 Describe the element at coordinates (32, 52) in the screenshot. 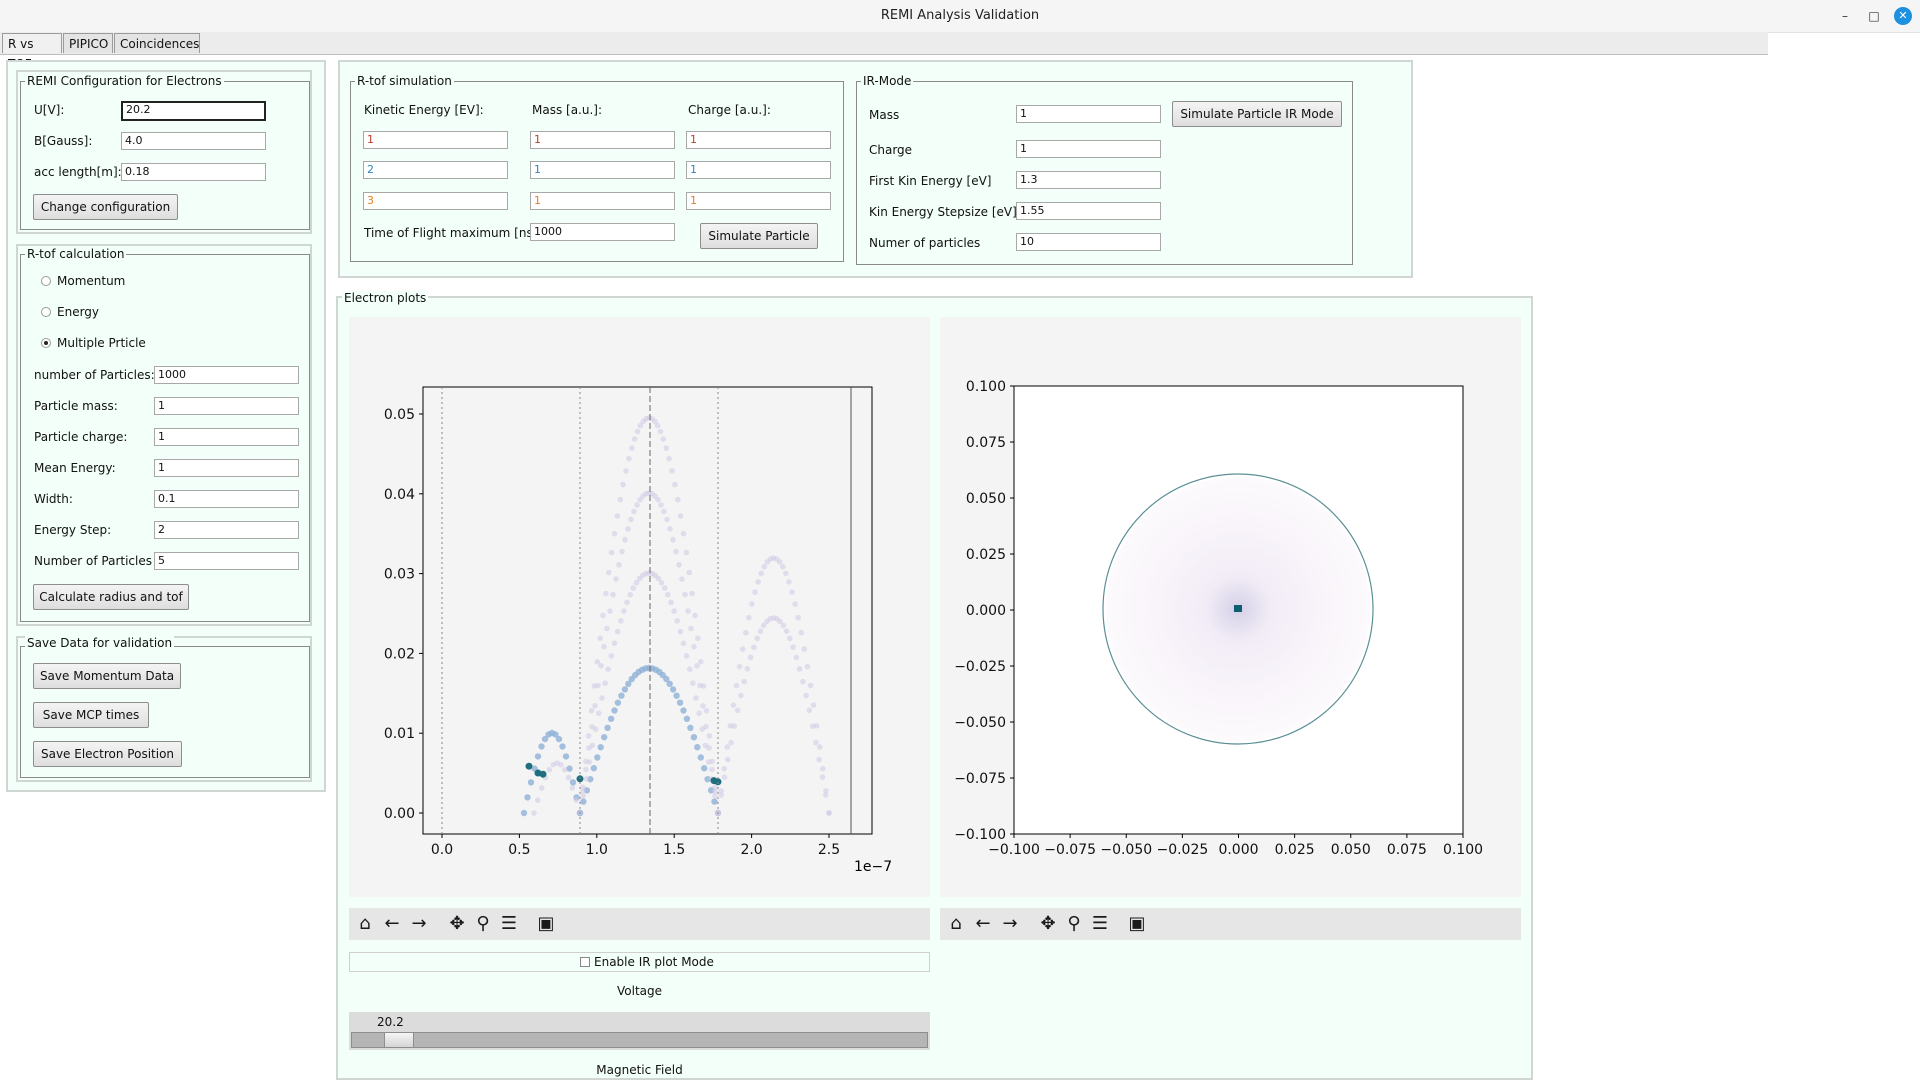

I see `tab-r-vs-tof: R vs TOF` at that location.